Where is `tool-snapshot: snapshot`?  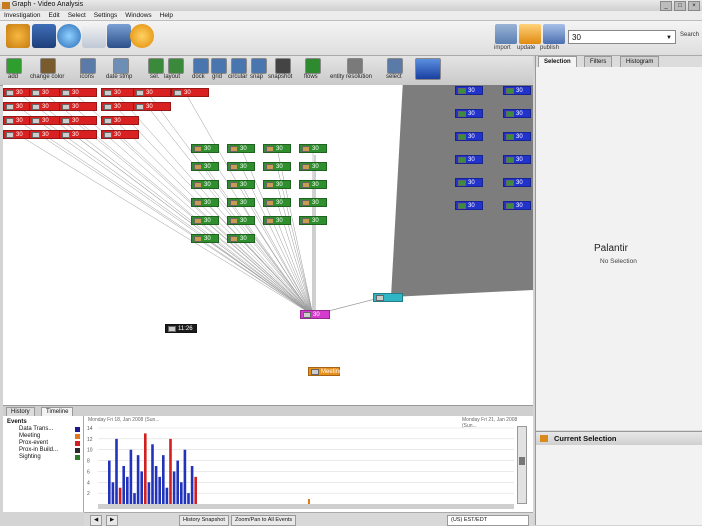 tool-snapshot: snapshot is located at coordinates (280, 77).